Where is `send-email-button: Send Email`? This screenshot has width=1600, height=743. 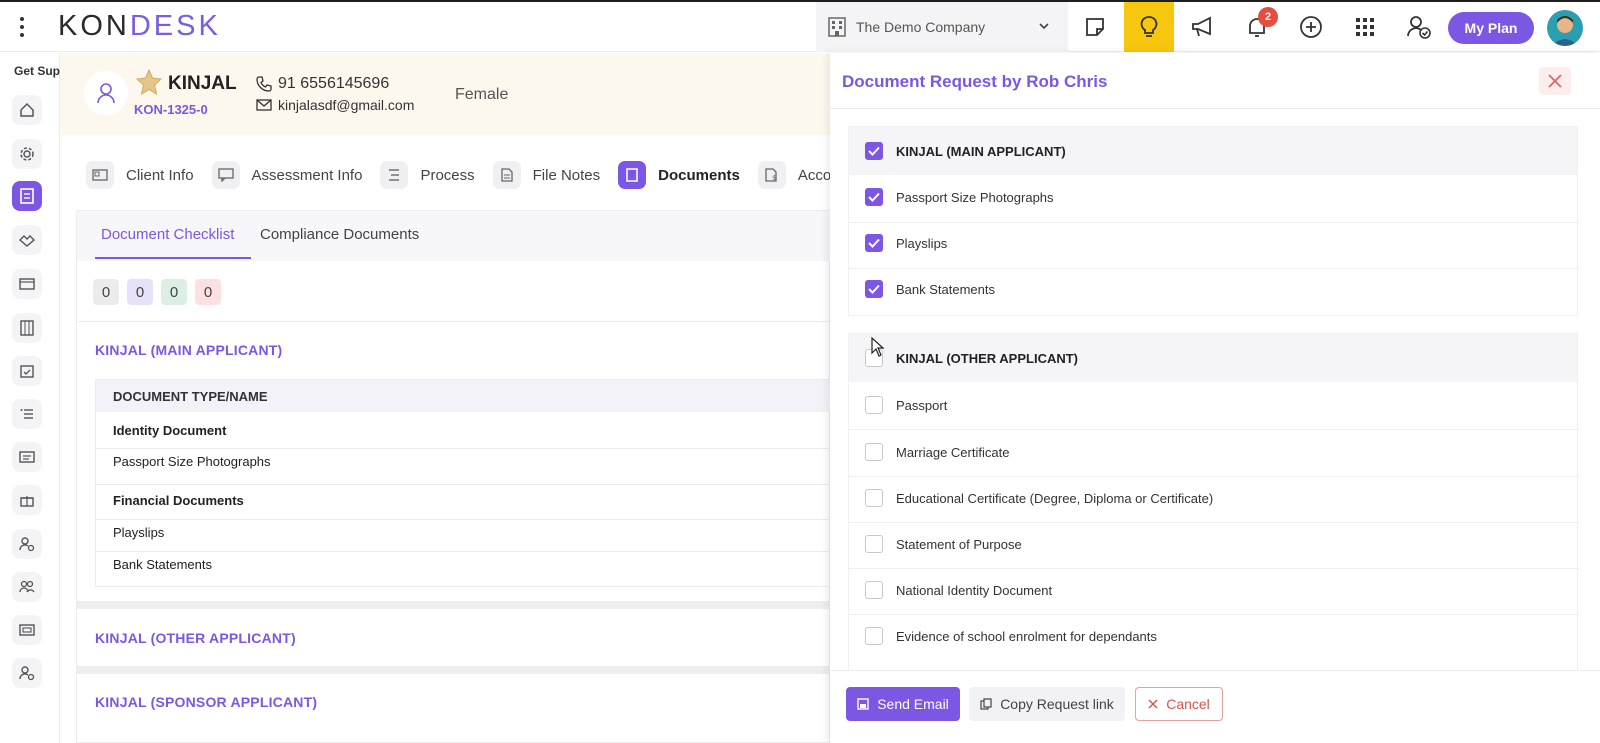 send-email-button: Send Email is located at coordinates (903, 704).